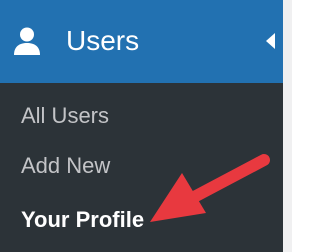  What do you see at coordinates (27, 41) in the screenshot?
I see `user-icon` at bounding box center [27, 41].